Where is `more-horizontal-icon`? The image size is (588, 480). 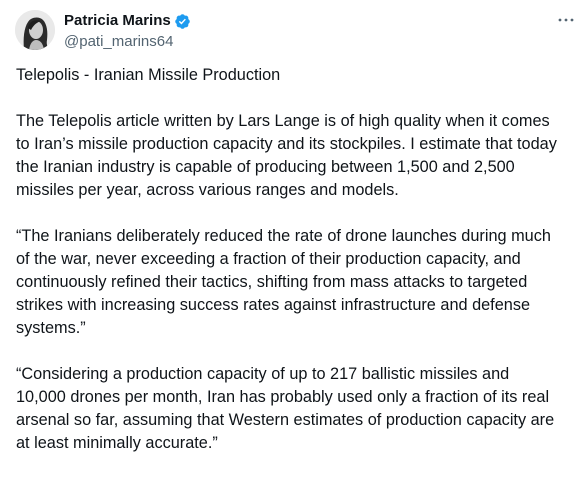
more-horizontal-icon is located at coordinates (566, 20).